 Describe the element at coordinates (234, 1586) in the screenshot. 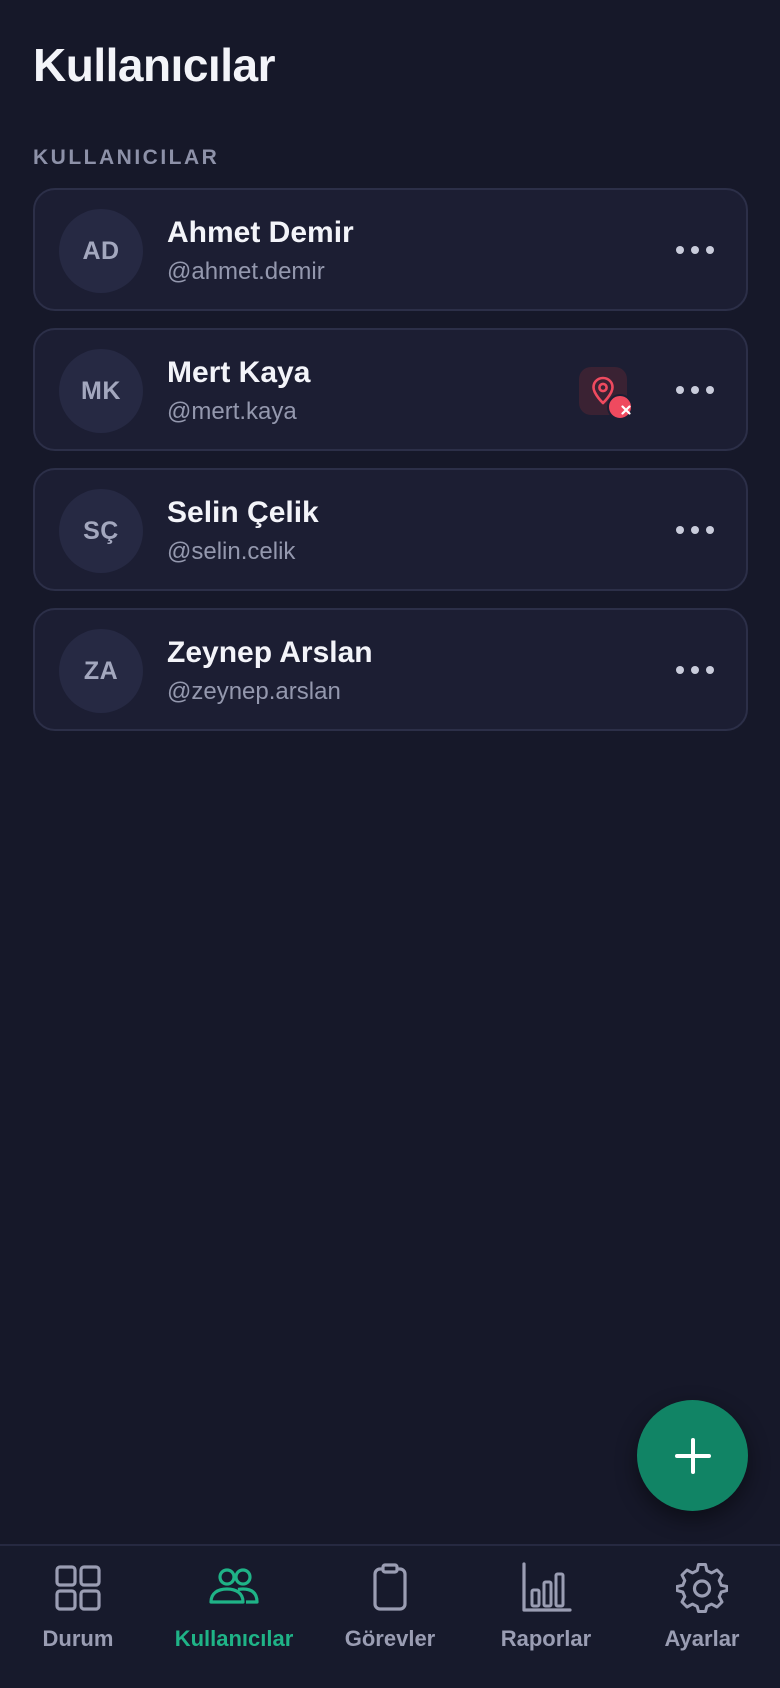

I see `users-icon` at that location.